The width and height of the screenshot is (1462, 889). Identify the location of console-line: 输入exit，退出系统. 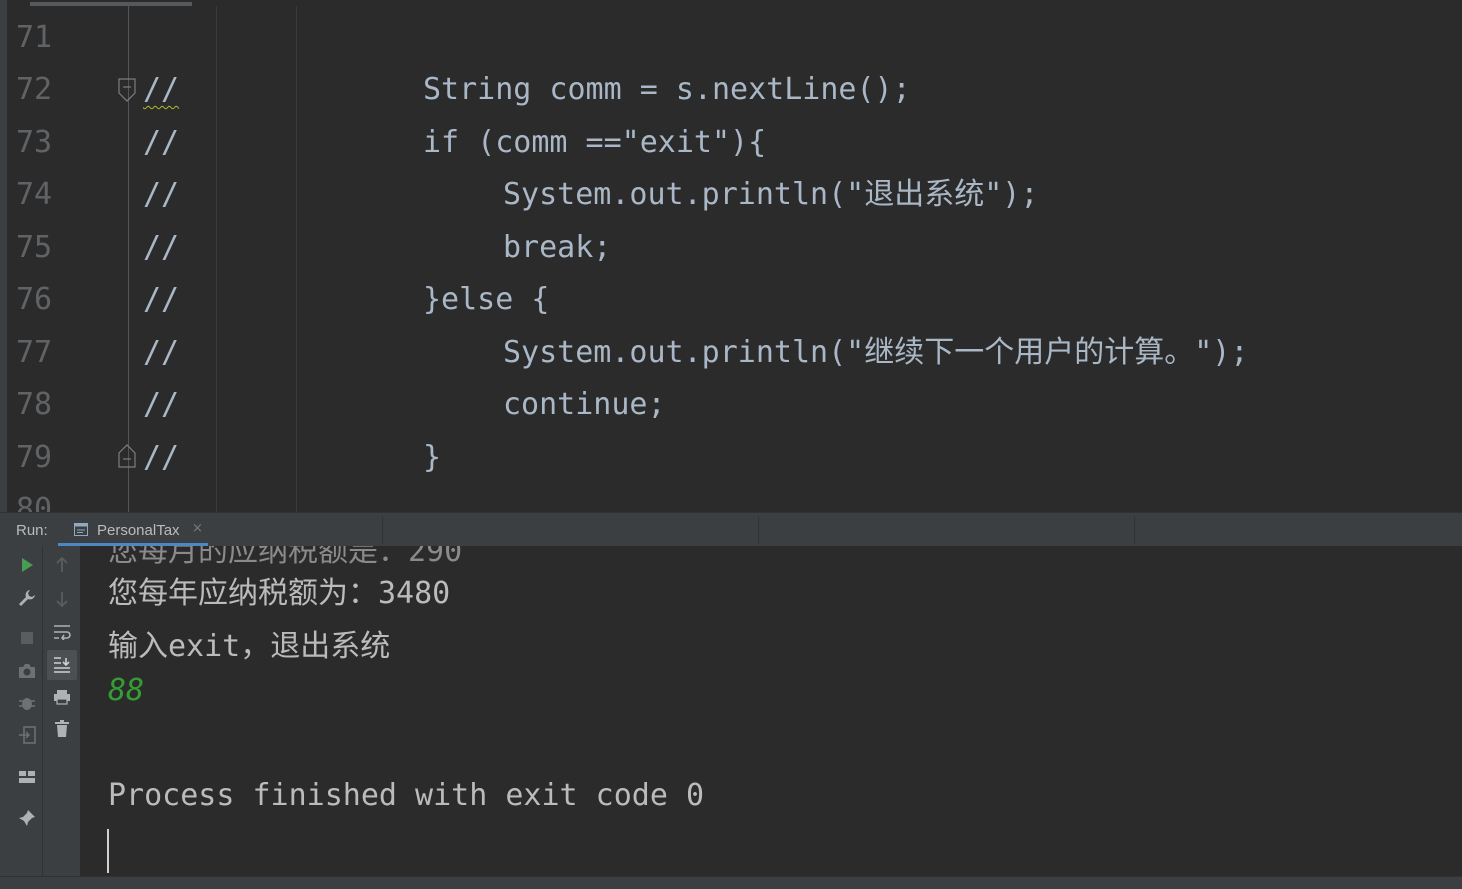
(249, 646).